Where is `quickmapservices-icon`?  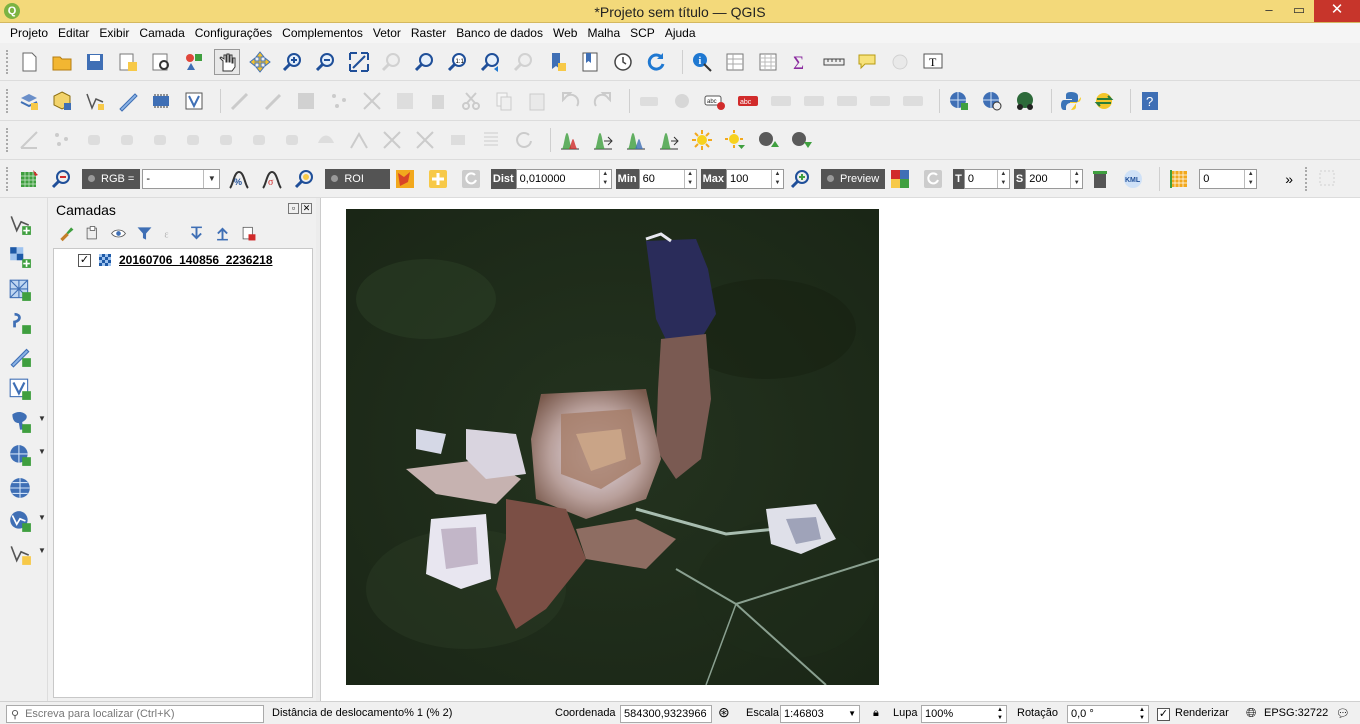
quickmapservices-icon is located at coordinates (1025, 101).